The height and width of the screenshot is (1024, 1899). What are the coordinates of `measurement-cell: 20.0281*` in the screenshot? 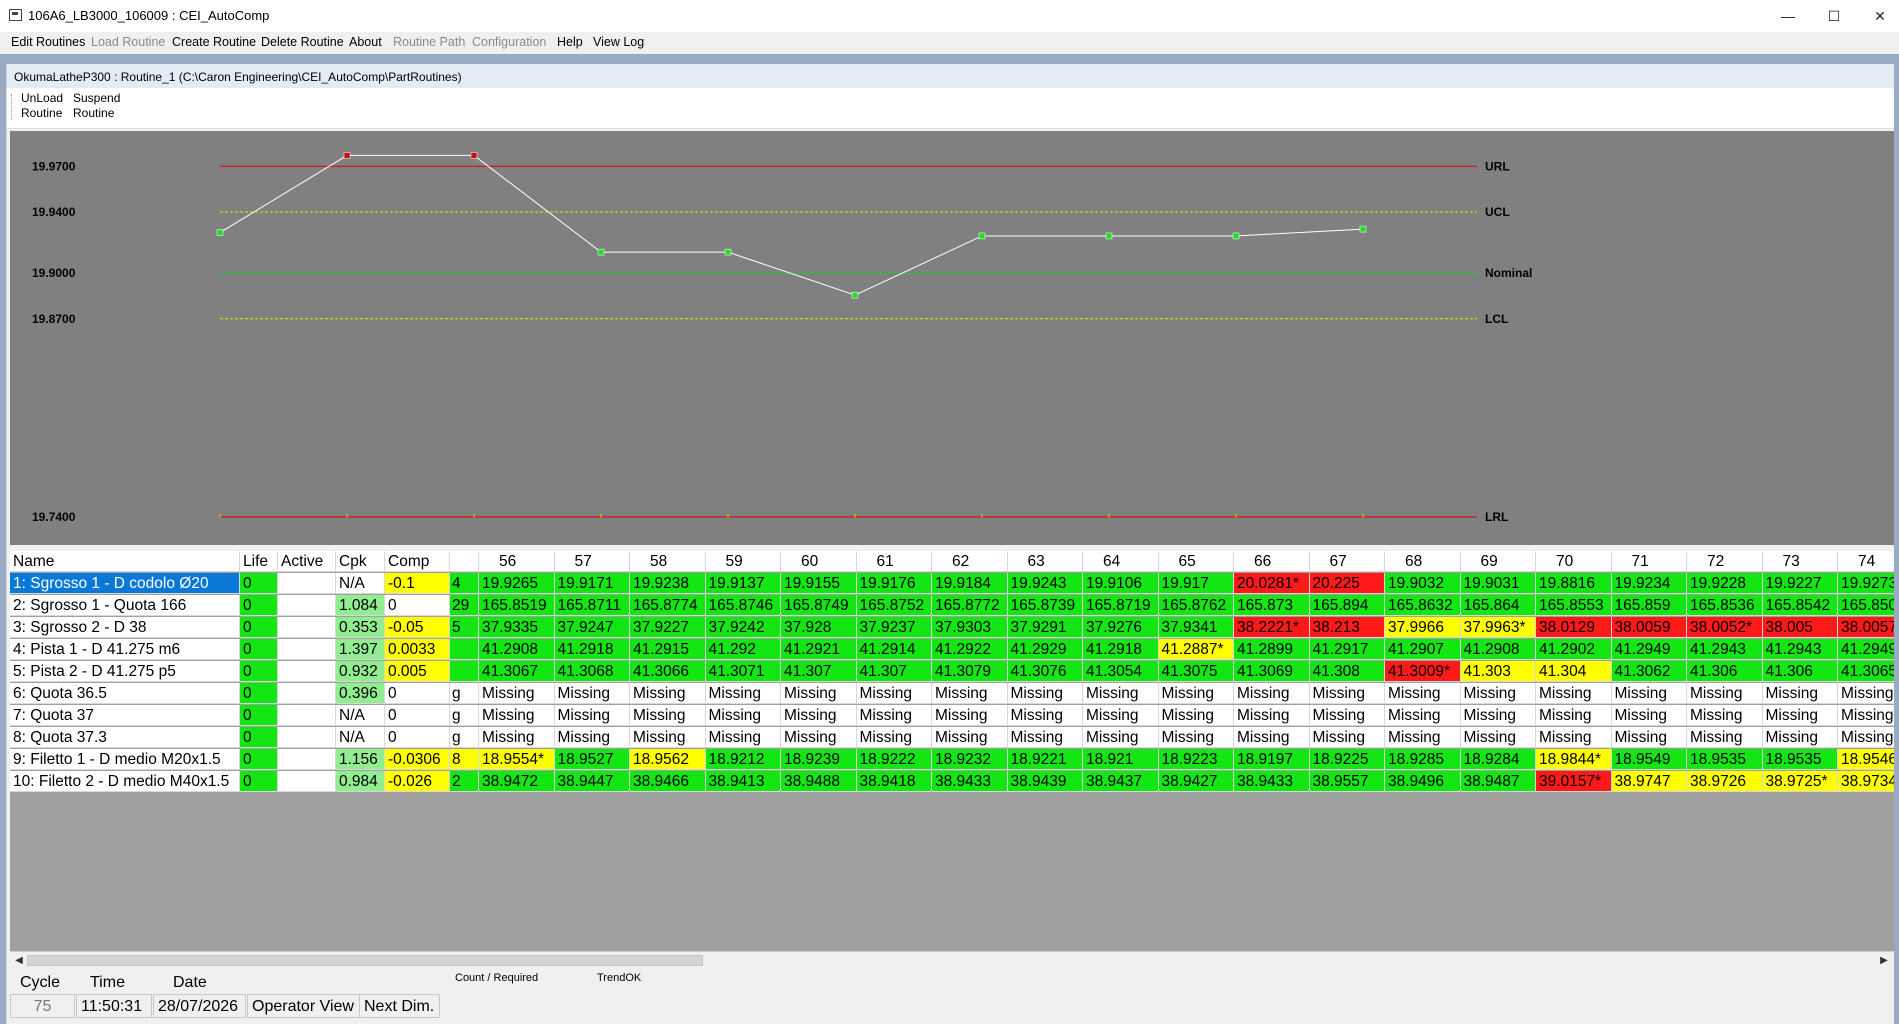 It's located at (1272, 583).